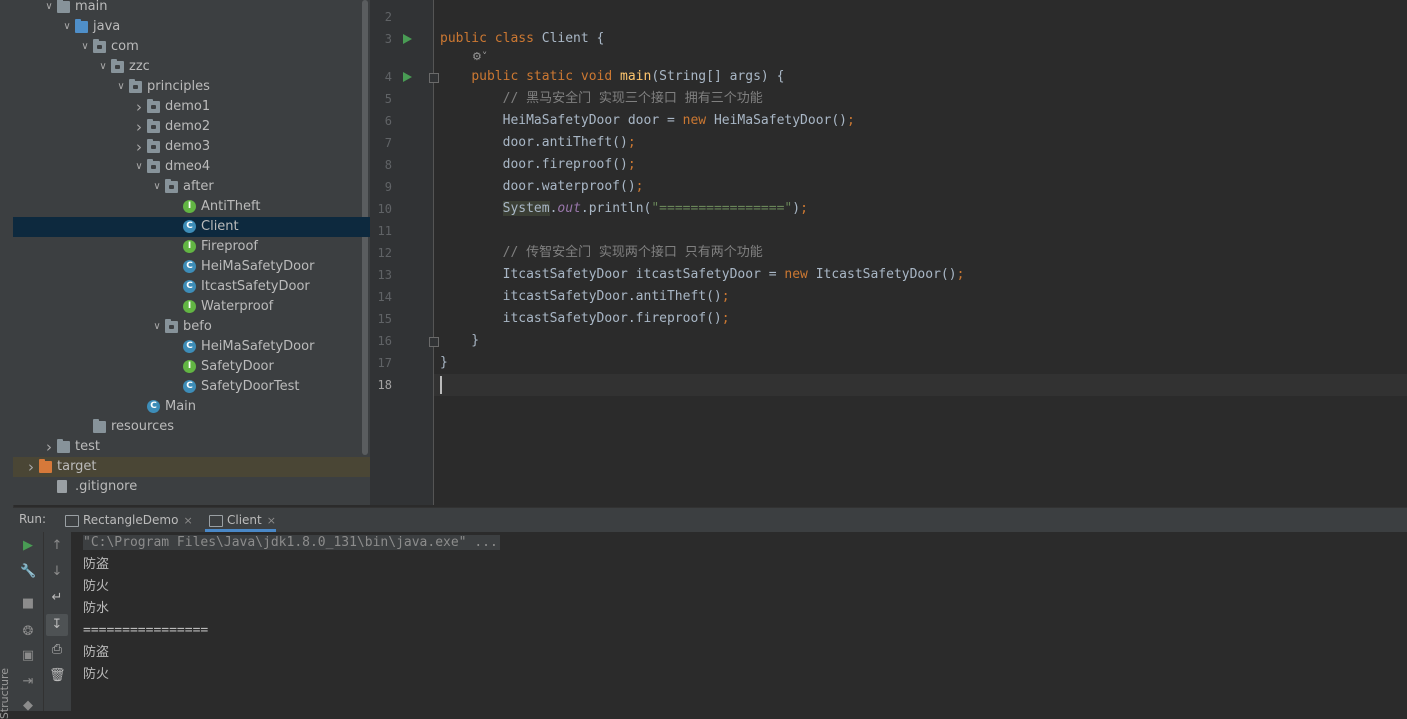 The image size is (1407, 719). Describe the element at coordinates (546, 76) in the screenshot. I see `code-token: public static void` at that location.